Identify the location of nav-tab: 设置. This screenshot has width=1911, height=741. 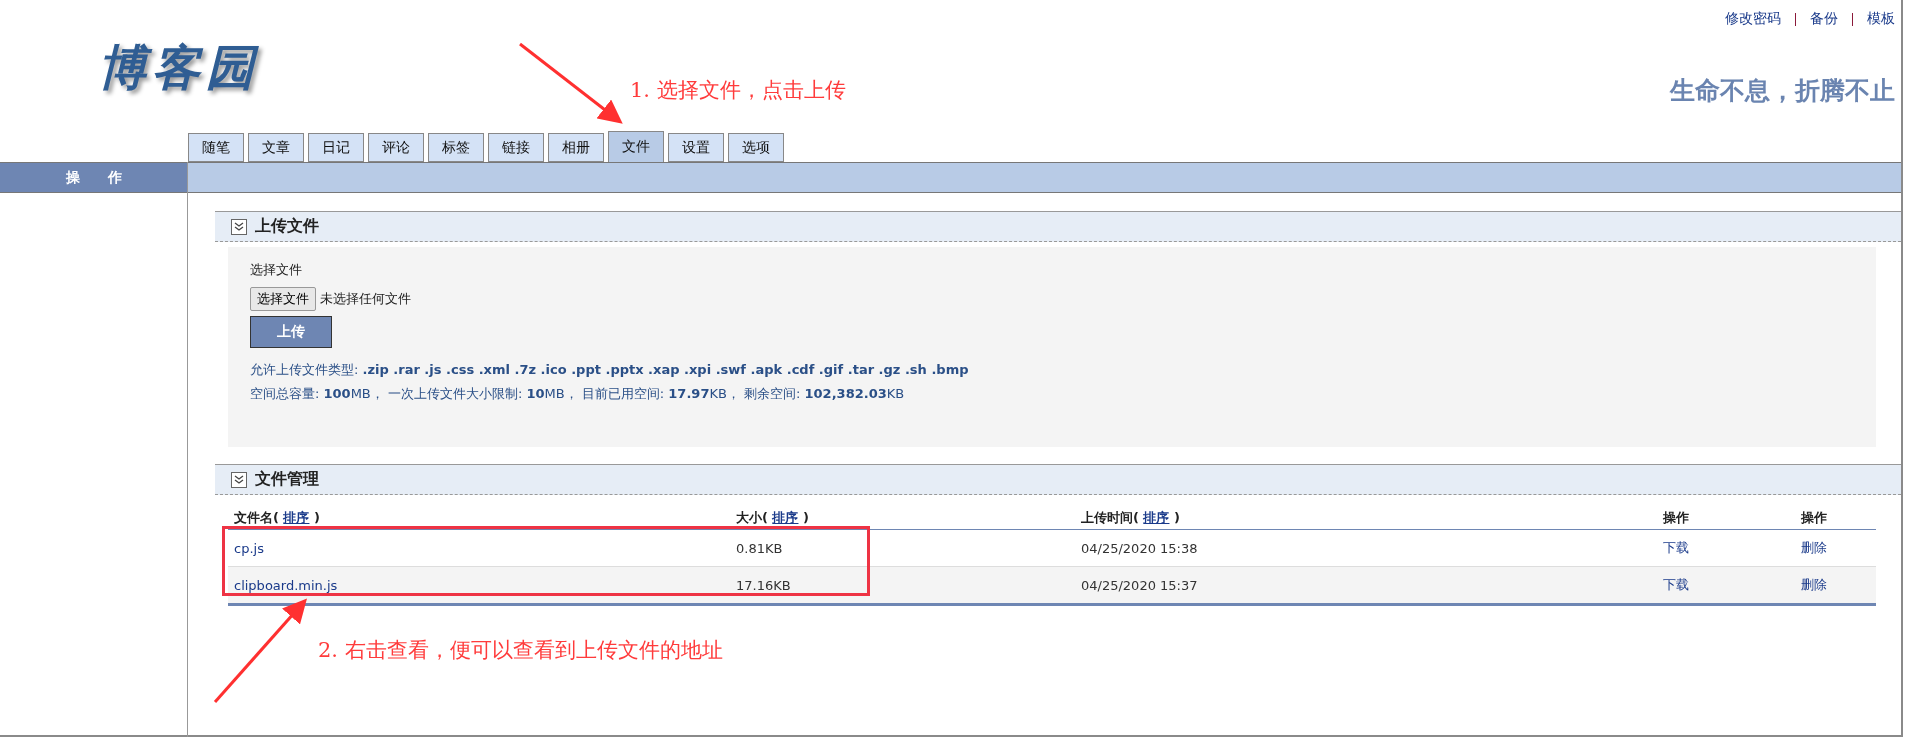
(696, 147).